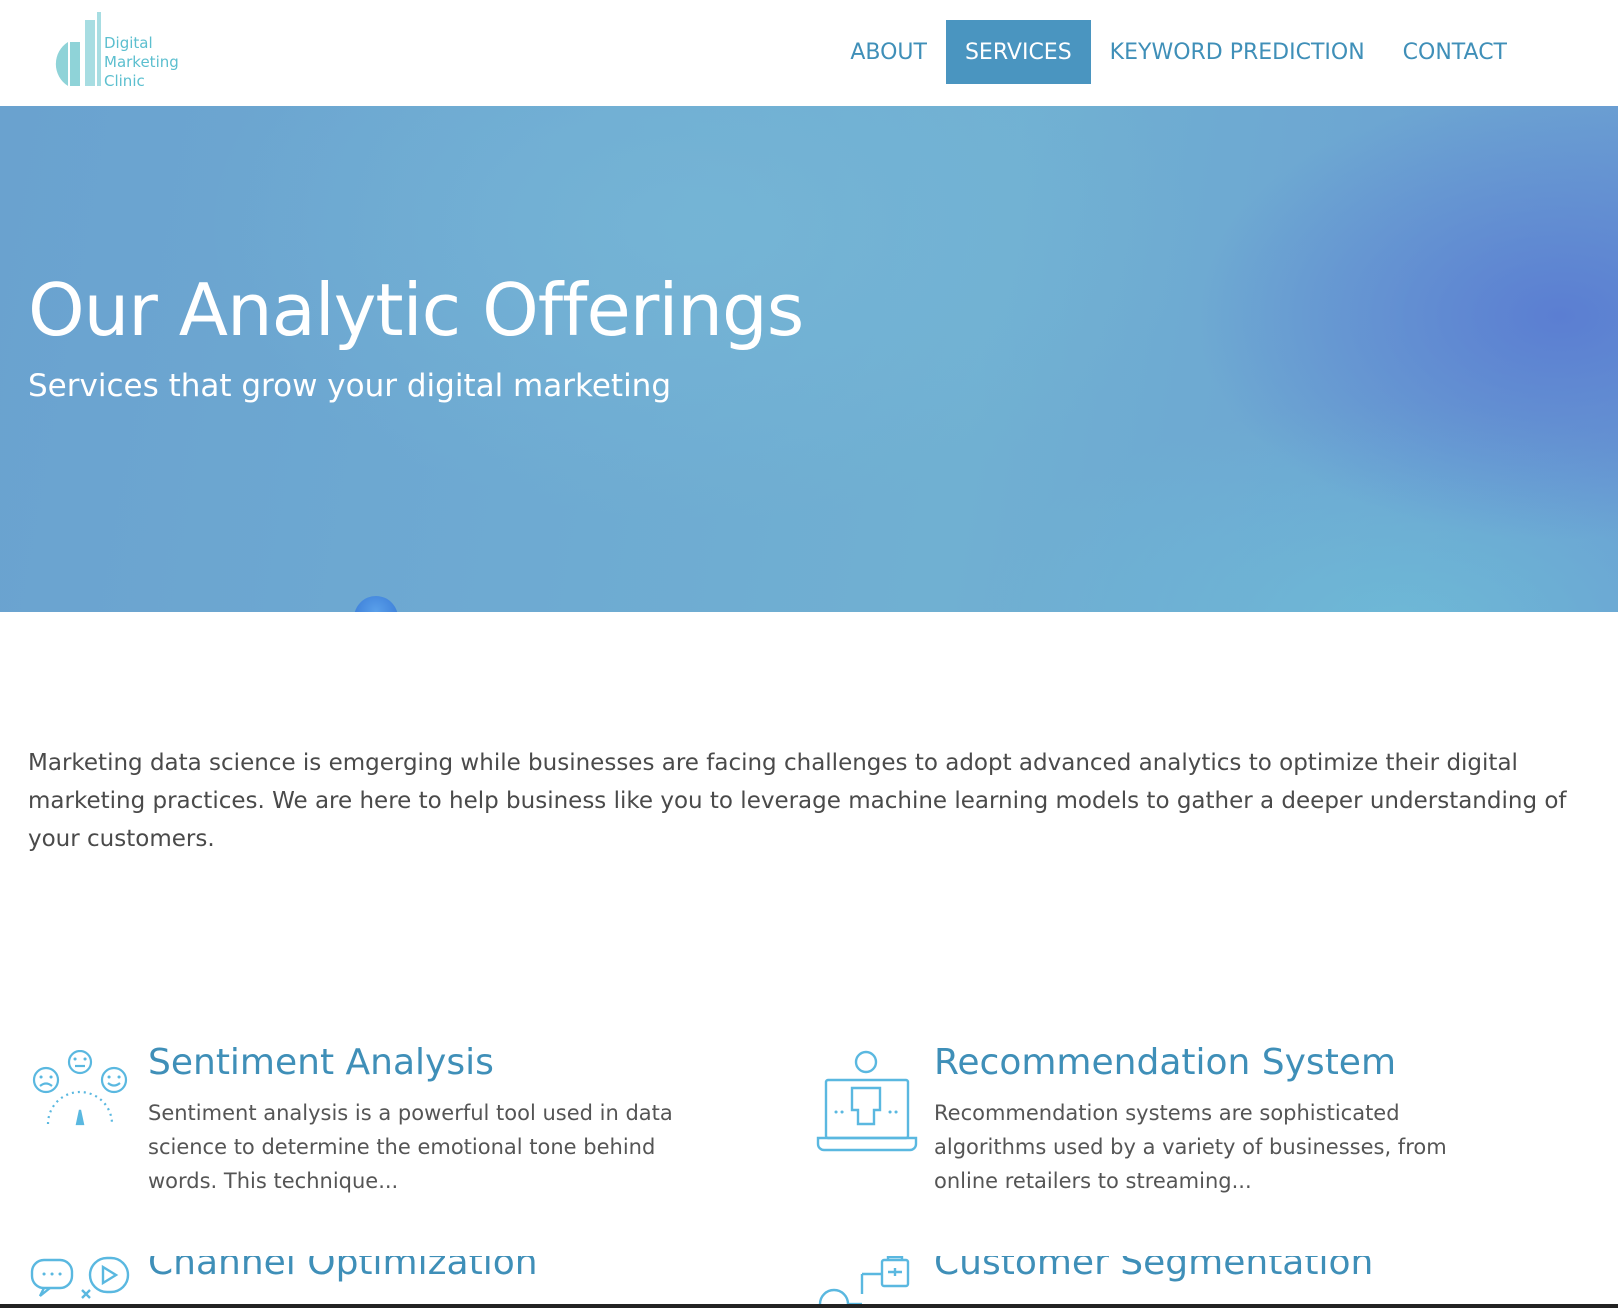 The image size is (1618, 1308). What do you see at coordinates (1165, 1062) in the screenshot?
I see `service-title-recommendation-system: Recommendation System` at bounding box center [1165, 1062].